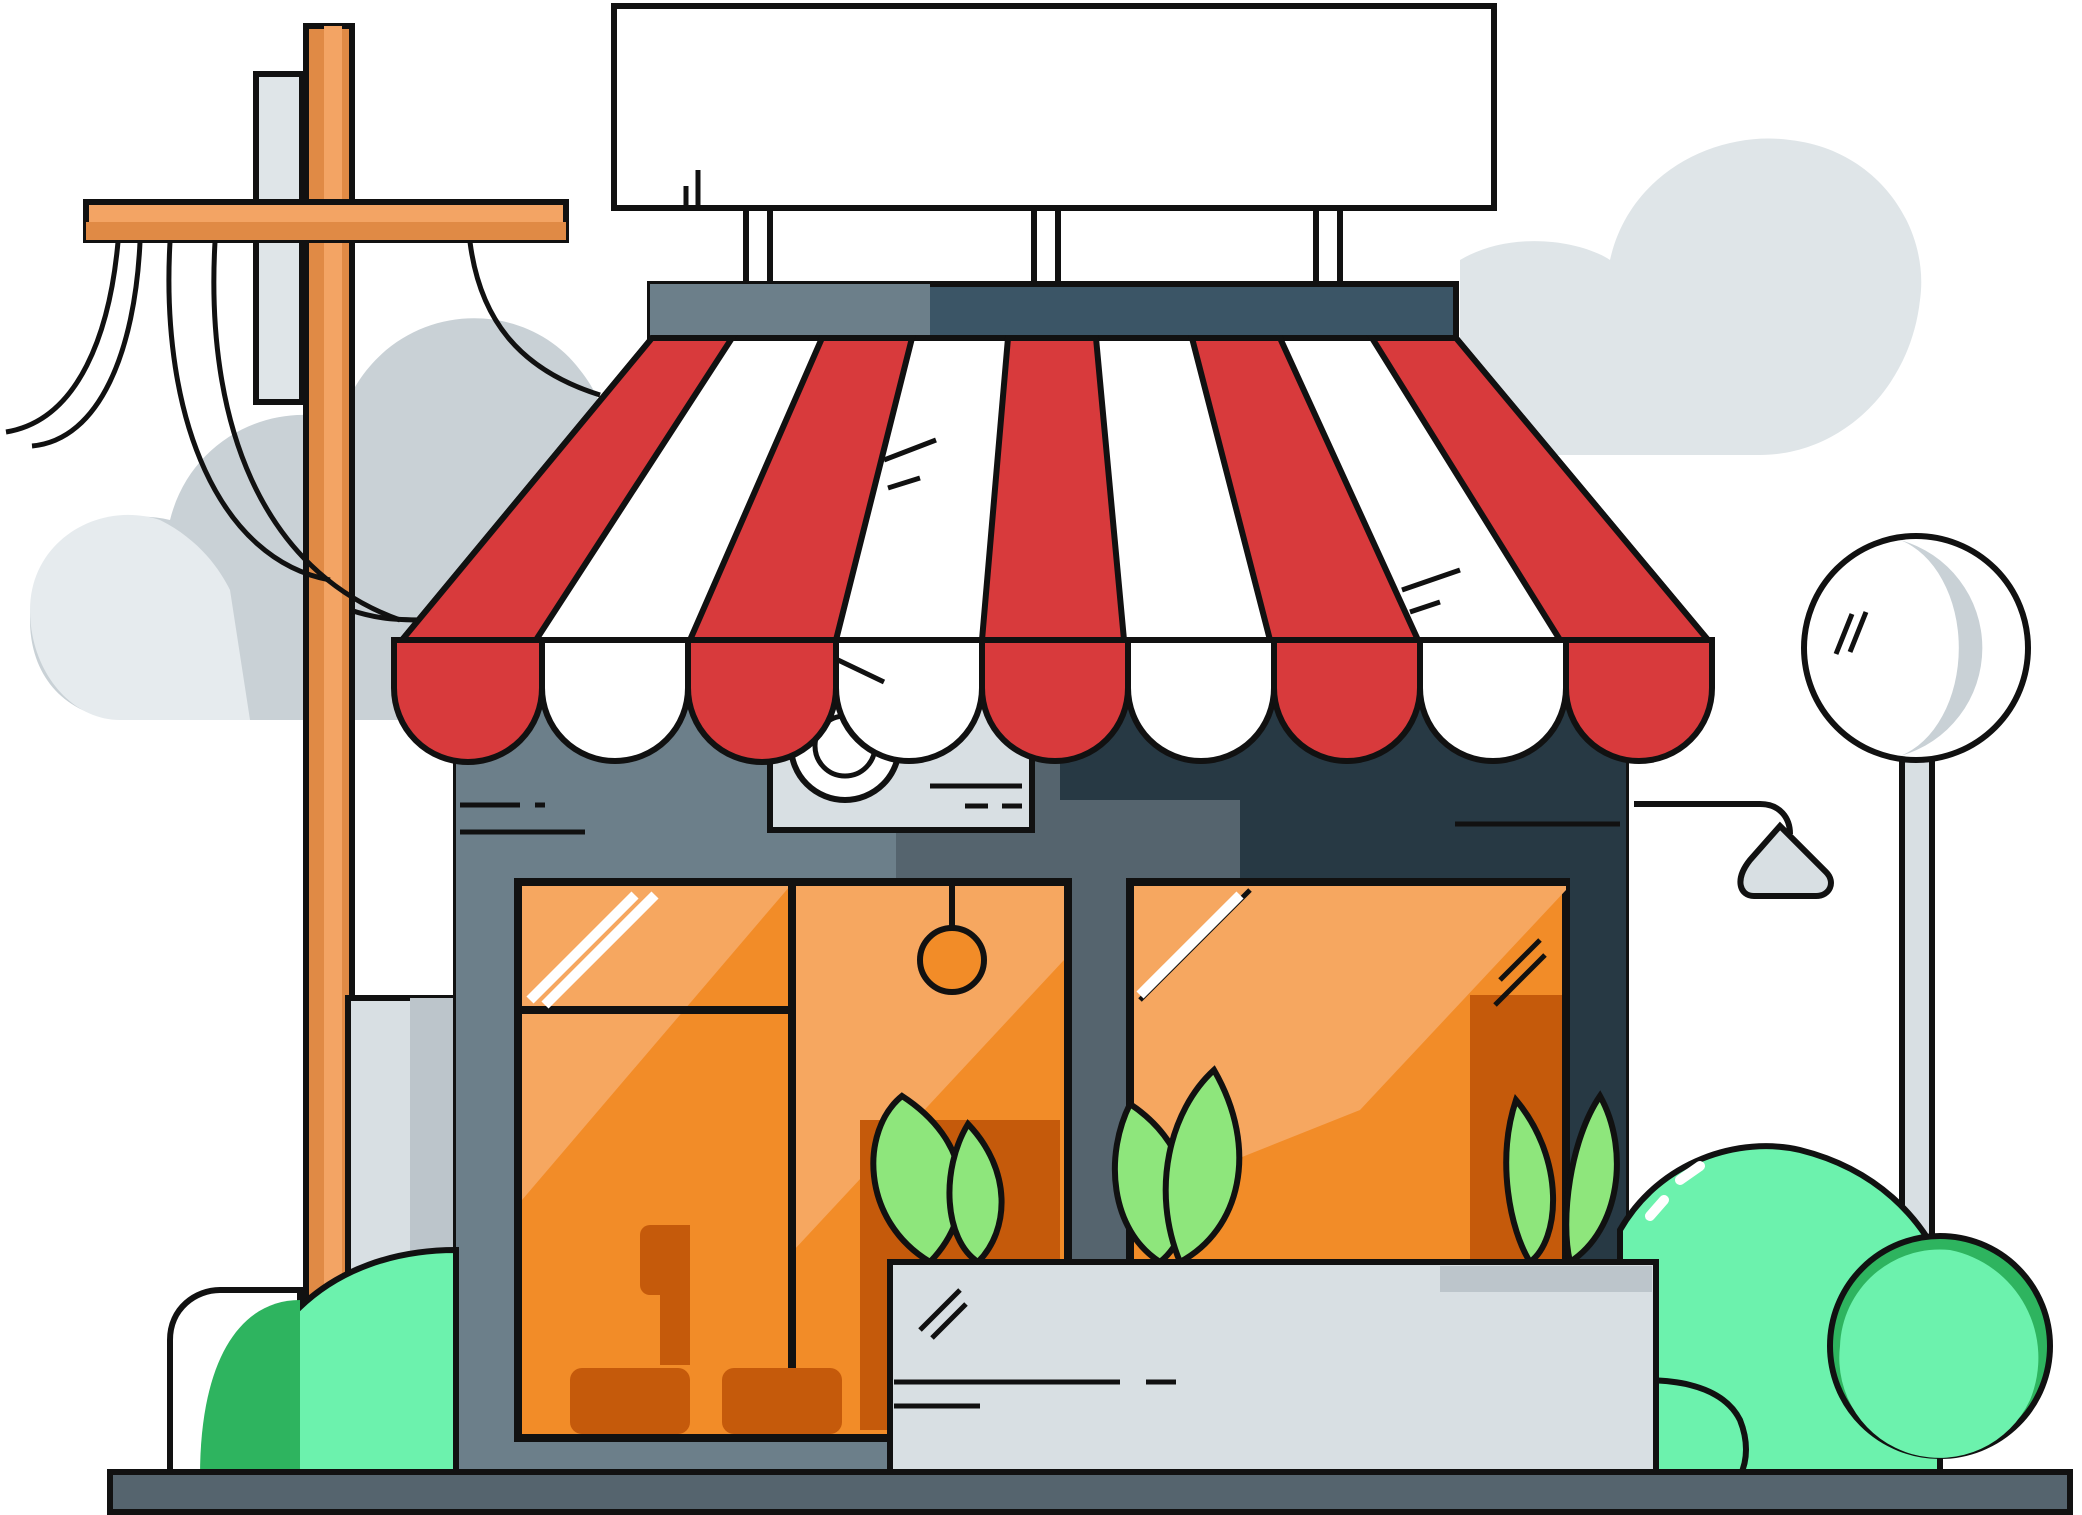 The image size is (2082, 1515). Describe the element at coordinates (1053, 701) in the screenshot. I see `awning-scallops` at that location.